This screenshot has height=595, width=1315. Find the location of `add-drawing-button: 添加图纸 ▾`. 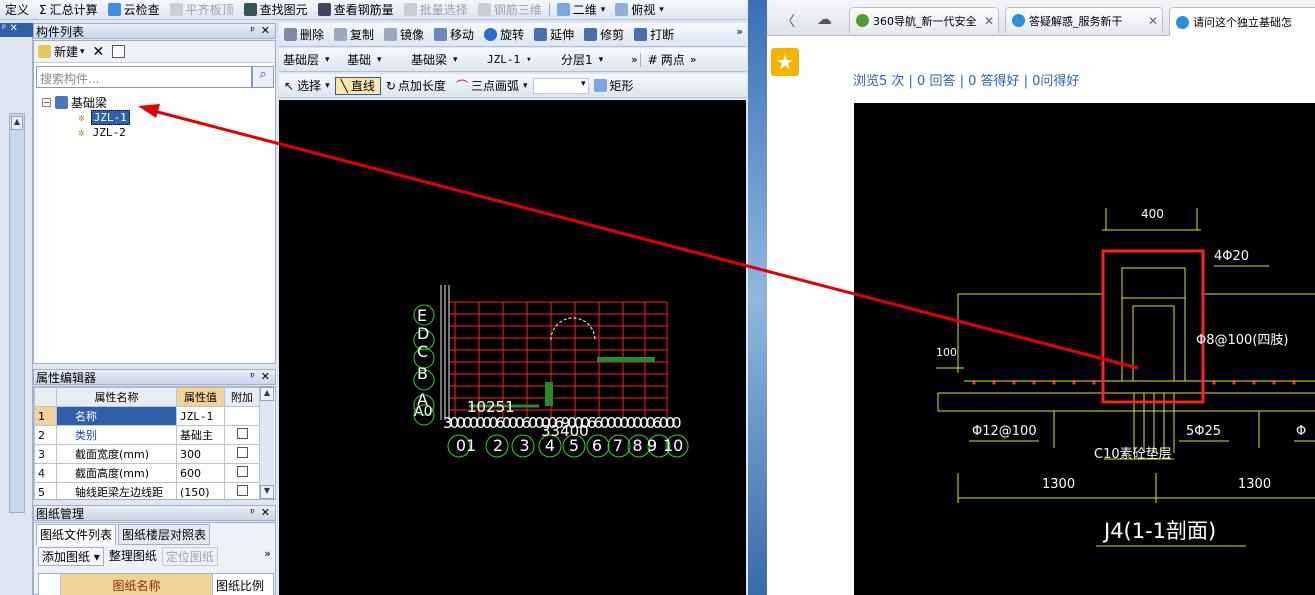

add-drawing-button: 添加图纸 ▾ is located at coordinates (71, 556).